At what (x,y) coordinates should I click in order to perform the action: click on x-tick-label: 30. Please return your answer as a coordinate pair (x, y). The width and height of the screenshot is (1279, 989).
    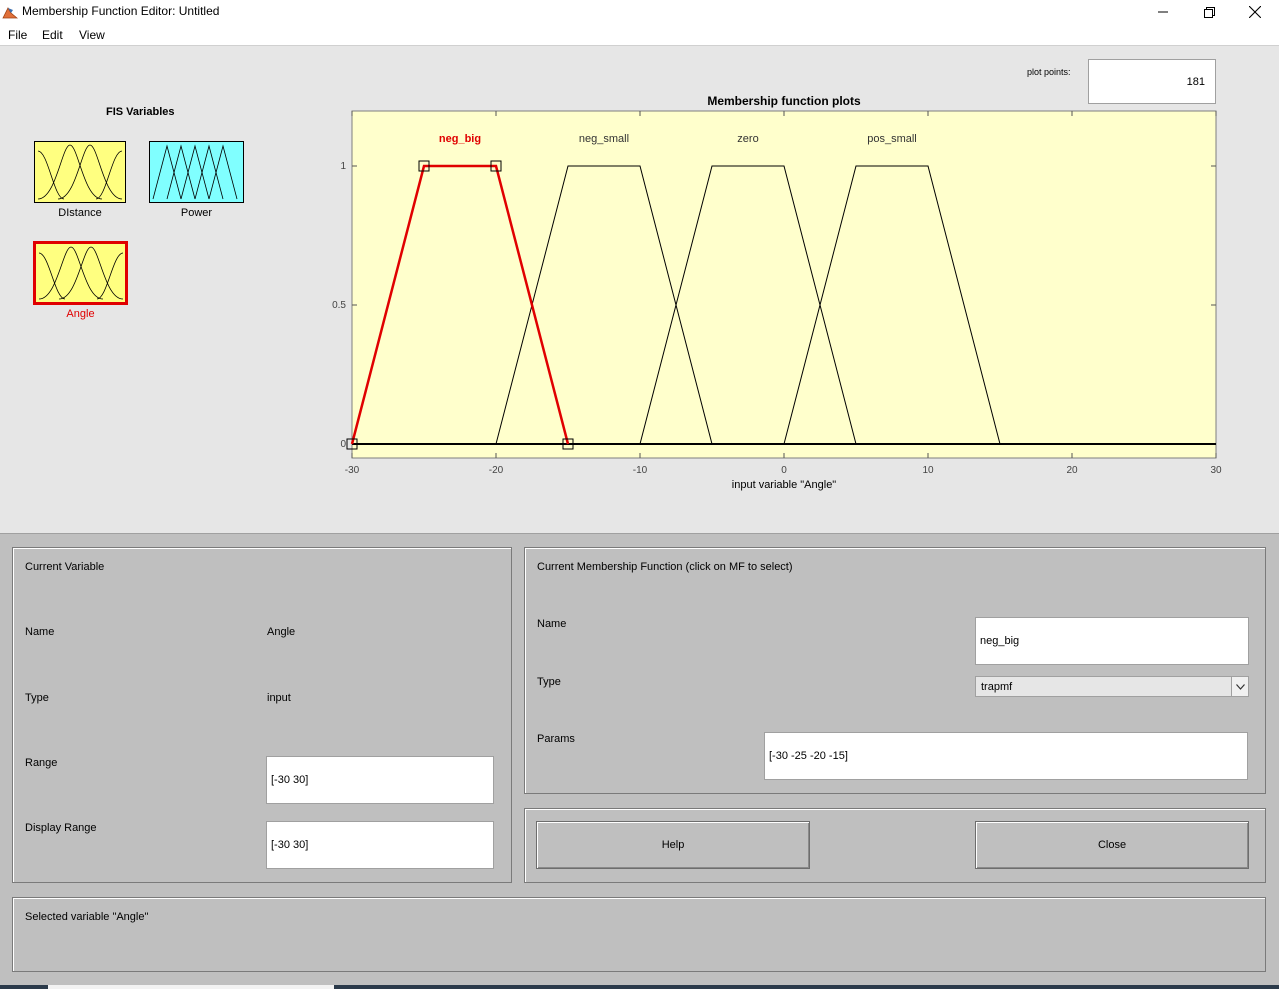
    Looking at the image, I should click on (1216, 470).